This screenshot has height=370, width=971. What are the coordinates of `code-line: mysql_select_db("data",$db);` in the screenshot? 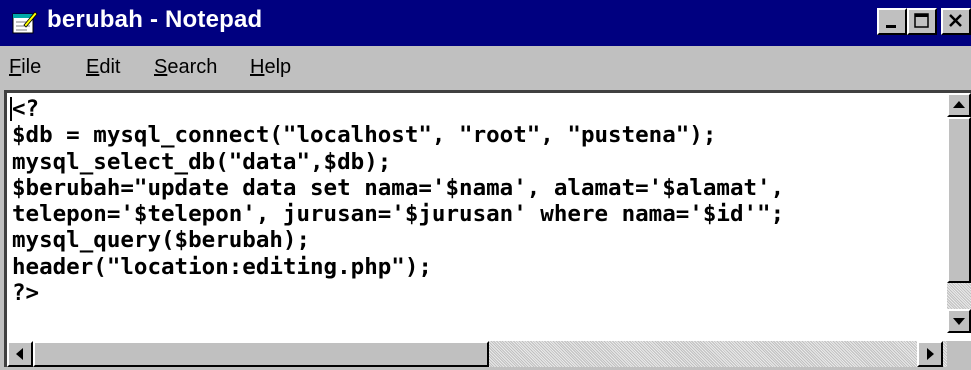 It's located at (202, 161).